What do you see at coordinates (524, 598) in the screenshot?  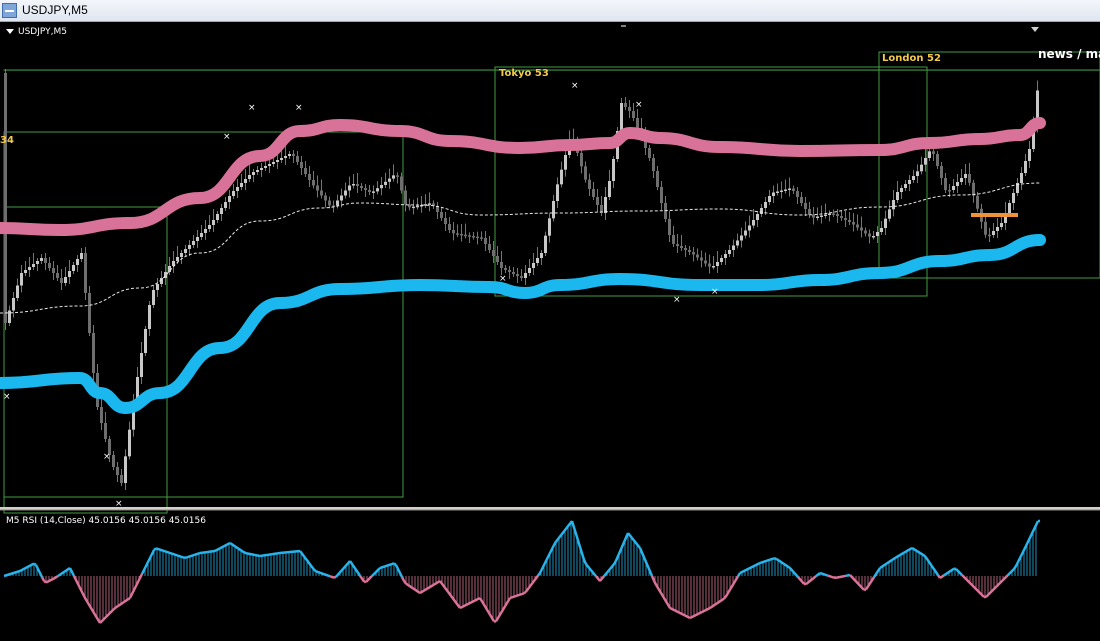 I see `rsi-line-down` at bounding box center [524, 598].